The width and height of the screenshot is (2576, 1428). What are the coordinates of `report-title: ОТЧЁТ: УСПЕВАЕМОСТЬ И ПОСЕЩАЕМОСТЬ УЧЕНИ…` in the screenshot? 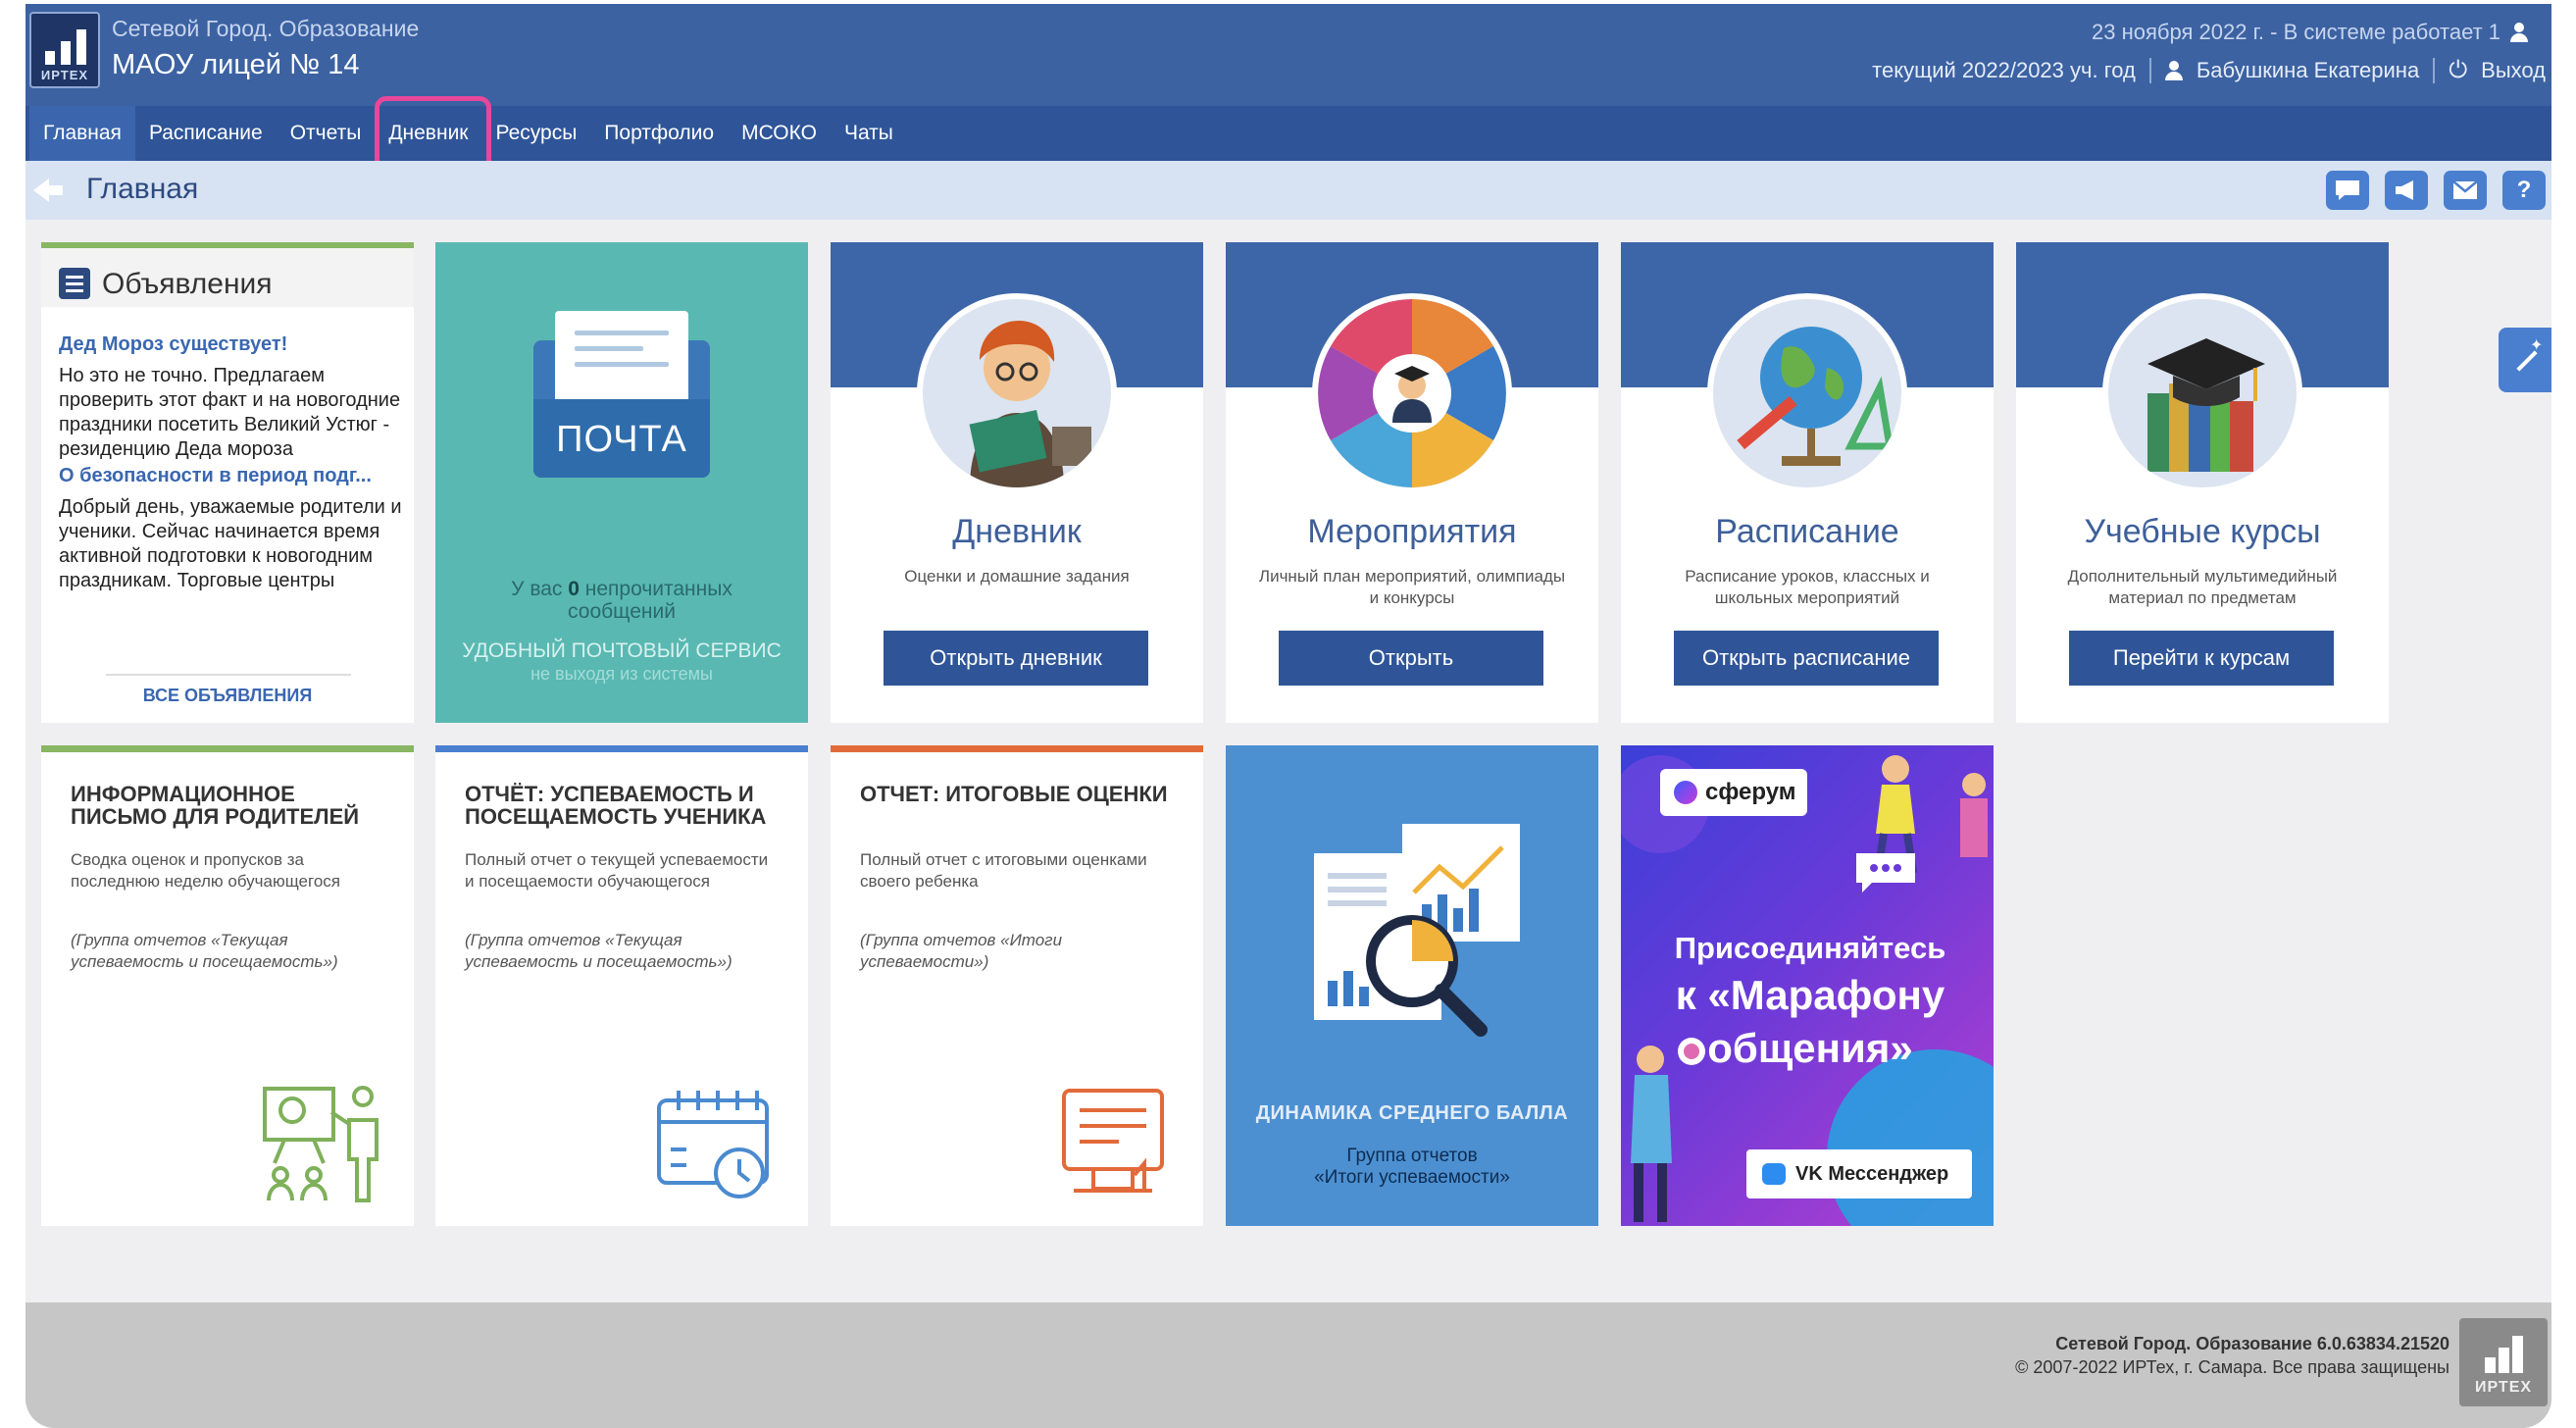 It's located at (616, 805).